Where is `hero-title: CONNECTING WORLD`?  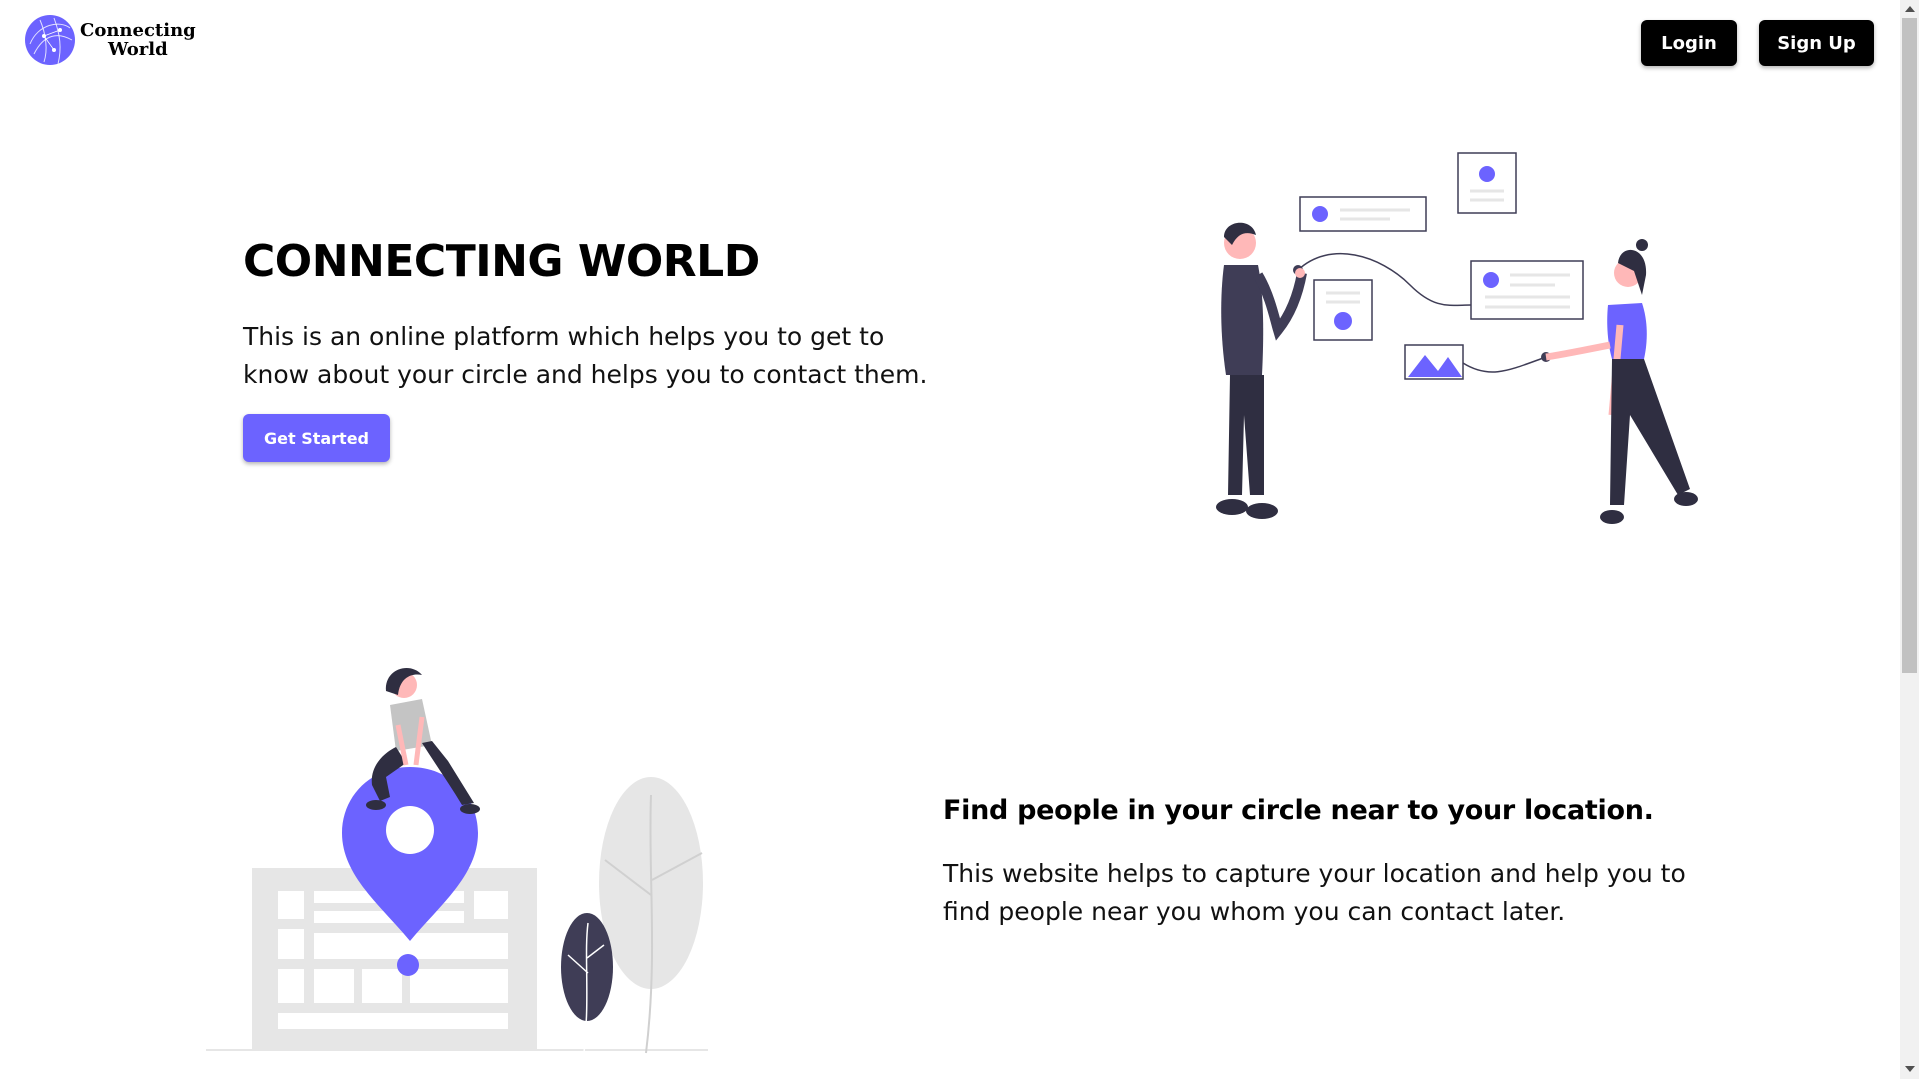 hero-title: CONNECTING WORLD is located at coordinates (501, 261).